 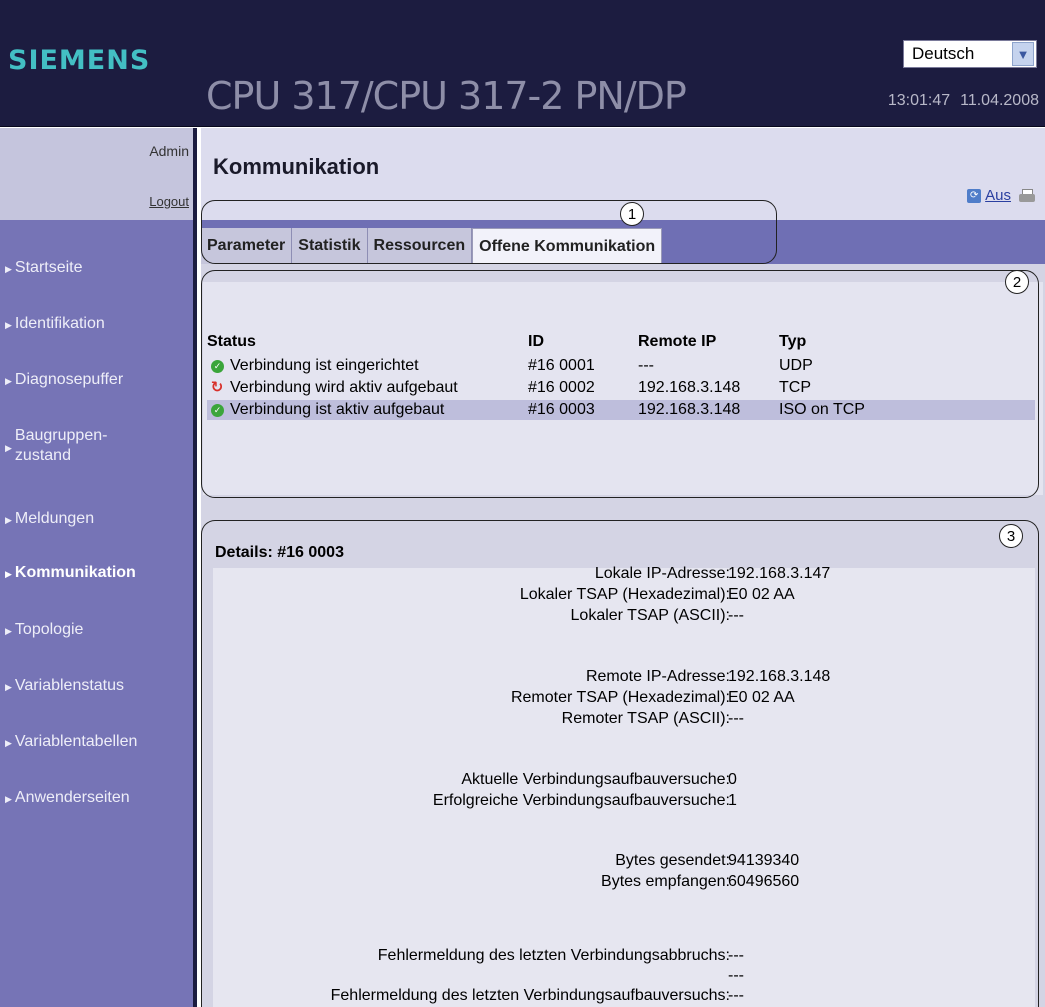 I want to click on sidebar-item-variablenstatus: ▶ Variablenstatus, so click(x=64, y=686).